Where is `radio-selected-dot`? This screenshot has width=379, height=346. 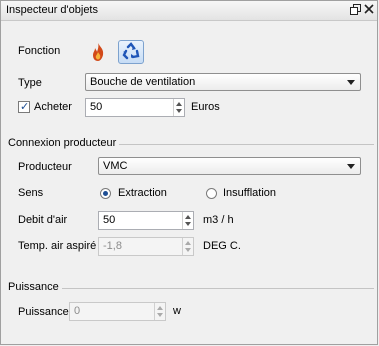 radio-selected-dot is located at coordinates (105, 193).